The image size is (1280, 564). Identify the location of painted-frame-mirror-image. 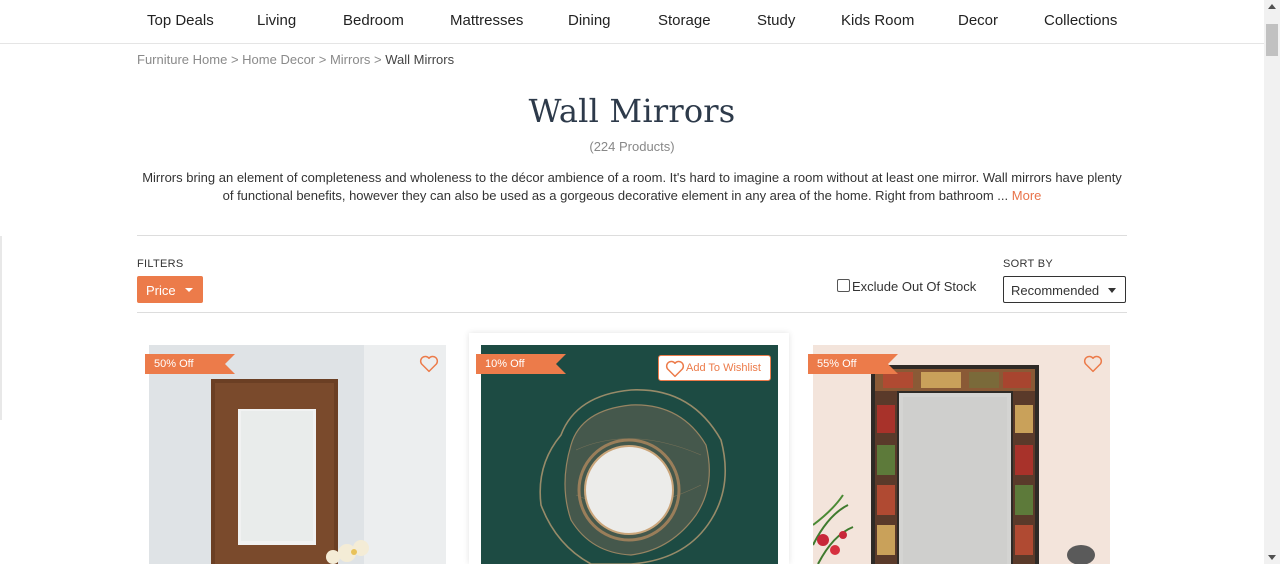
(961, 454).